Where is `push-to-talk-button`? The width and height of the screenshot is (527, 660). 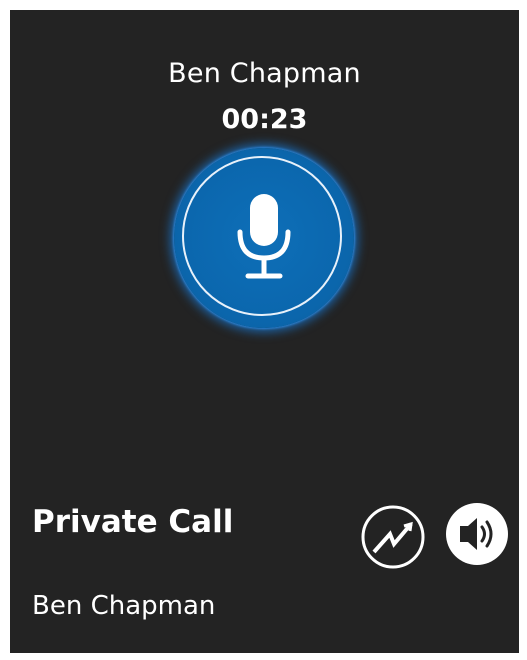
push-to-talk-button is located at coordinates (264, 238).